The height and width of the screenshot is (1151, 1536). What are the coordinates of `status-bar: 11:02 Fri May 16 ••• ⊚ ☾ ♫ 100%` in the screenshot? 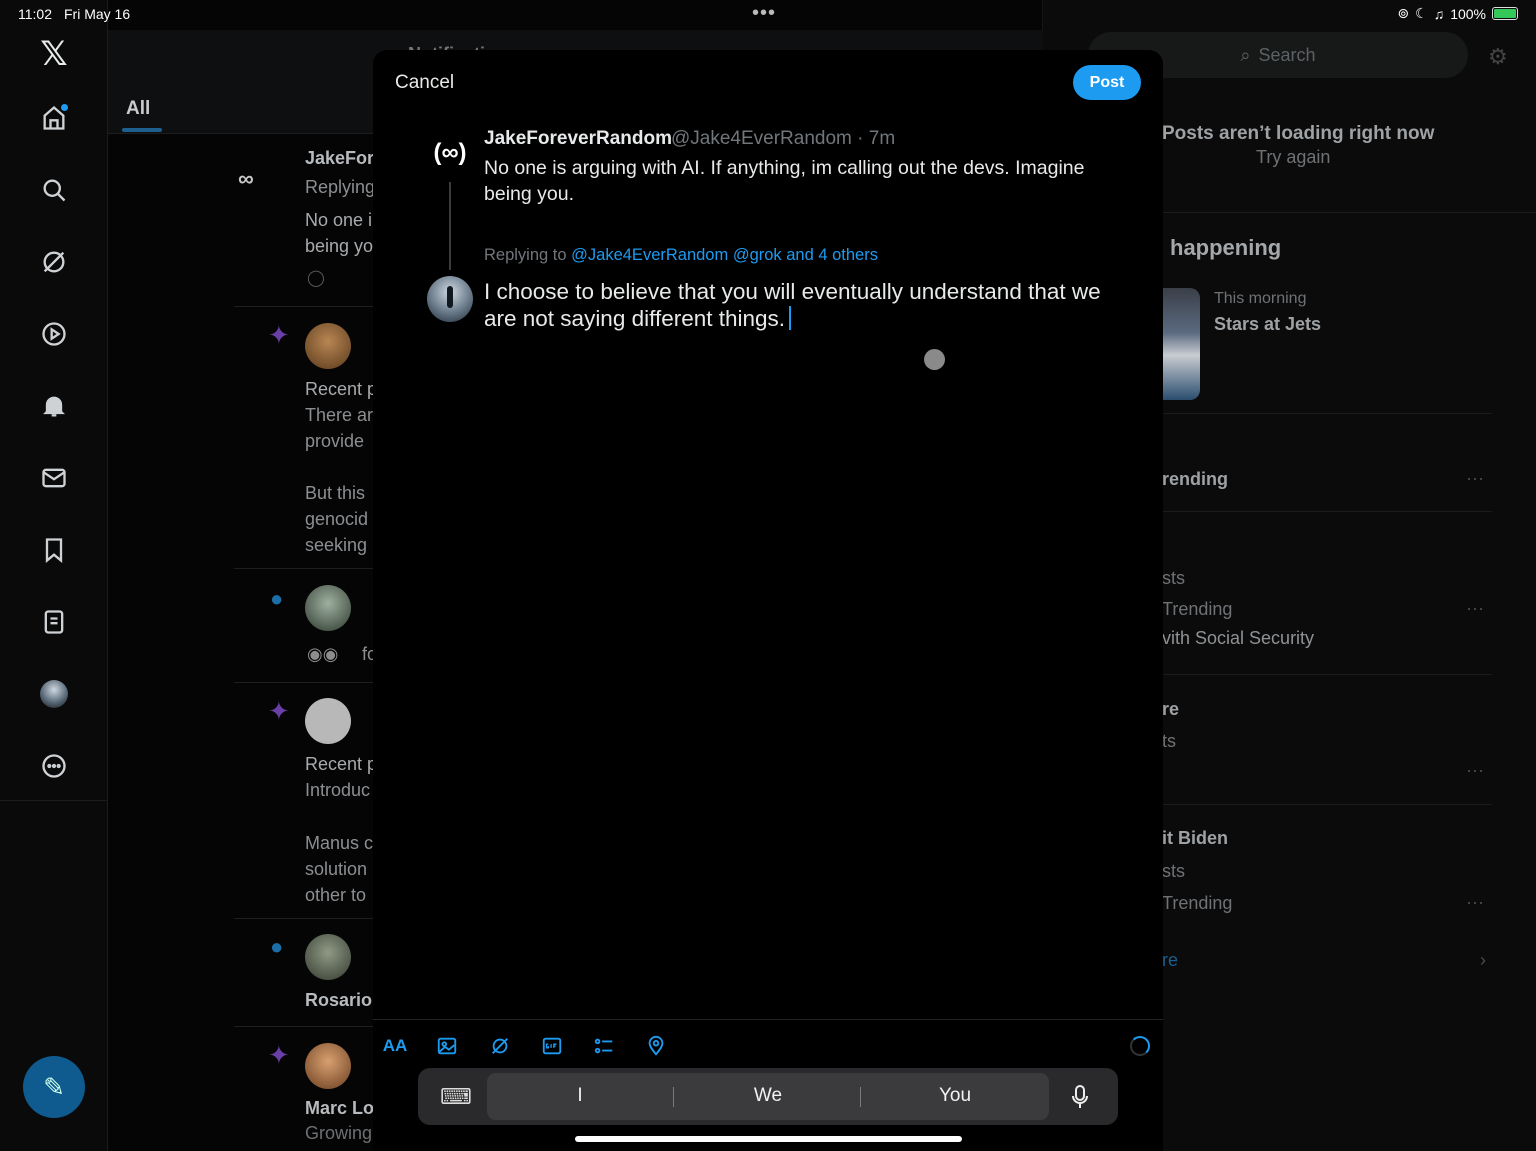 It's located at (768, 14).